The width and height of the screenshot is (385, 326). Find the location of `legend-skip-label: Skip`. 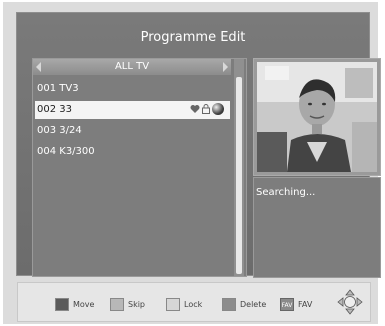

legend-skip-label: Skip is located at coordinates (137, 304).